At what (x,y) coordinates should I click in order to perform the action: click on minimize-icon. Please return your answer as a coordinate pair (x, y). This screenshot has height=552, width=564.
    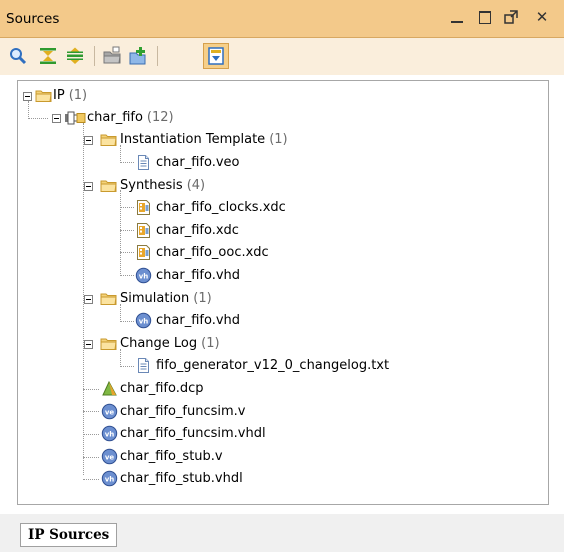
    Looking at the image, I should click on (457, 17).